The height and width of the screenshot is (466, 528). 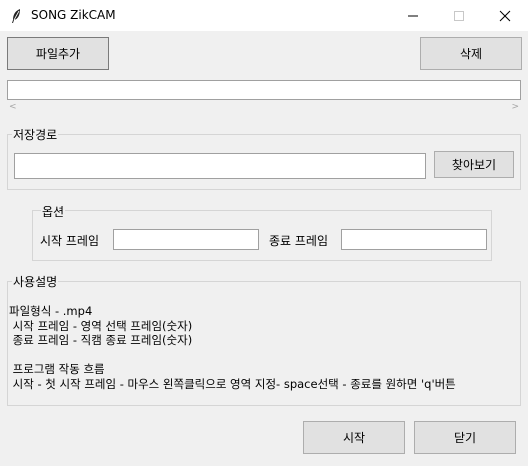 I want to click on scroll-right-icon: >, so click(x=515, y=107).